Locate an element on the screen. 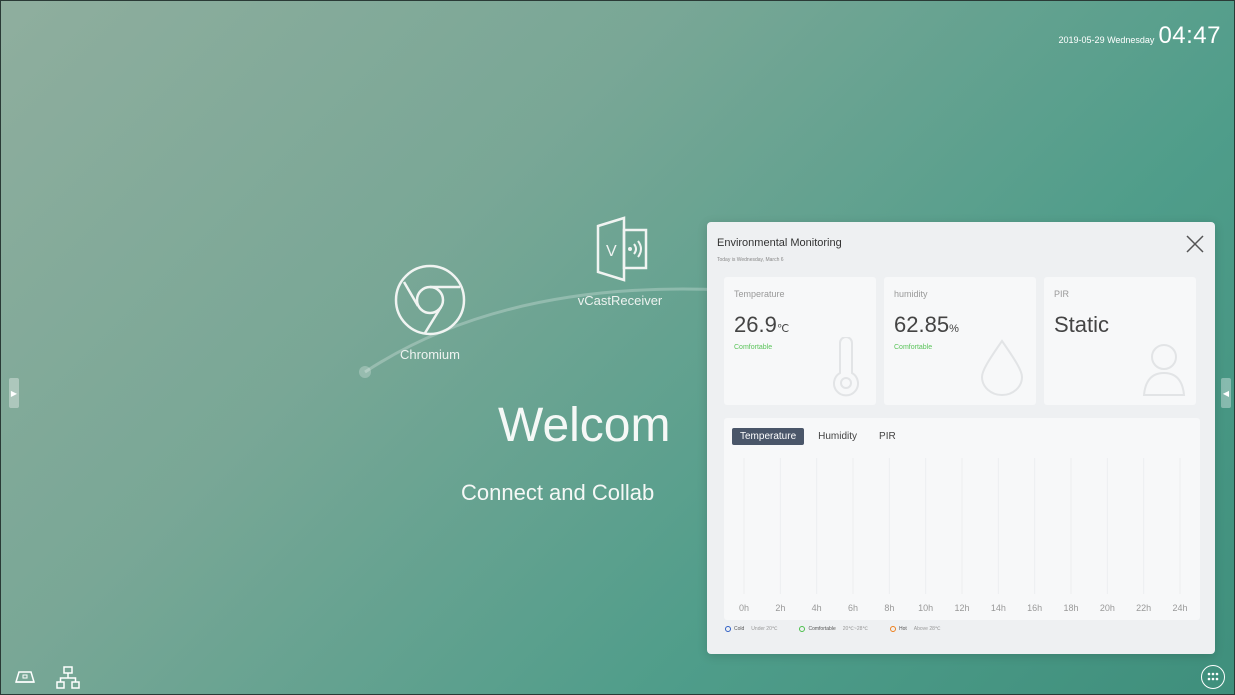 Image resolution: width=1235 pixels, height=695 pixels. x-tick-label: 4h is located at coordinates (817, 608).